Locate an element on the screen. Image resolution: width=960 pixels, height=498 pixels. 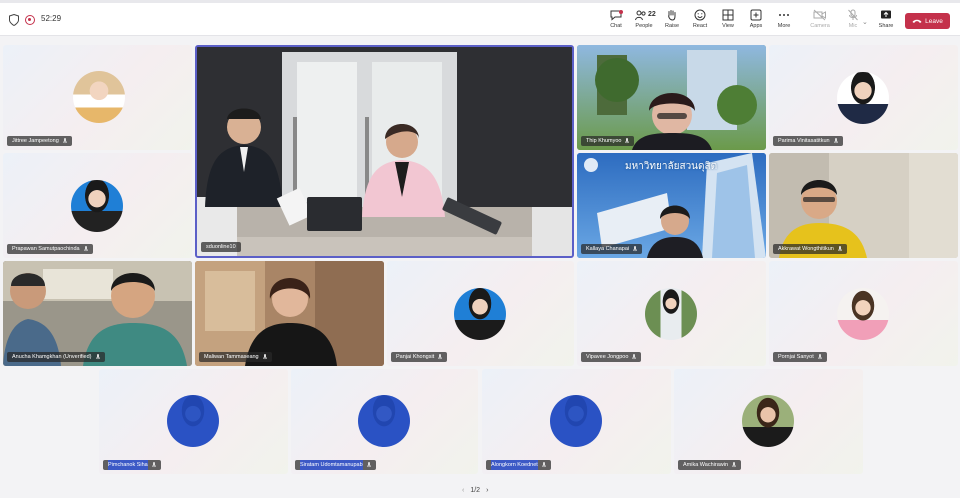
participant-tile: Akkrawat Wongthitikun is located at coordinates (863, 205).